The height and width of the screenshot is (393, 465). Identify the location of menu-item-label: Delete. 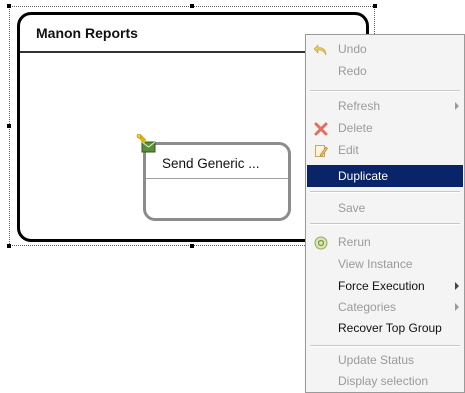
(355, 128).